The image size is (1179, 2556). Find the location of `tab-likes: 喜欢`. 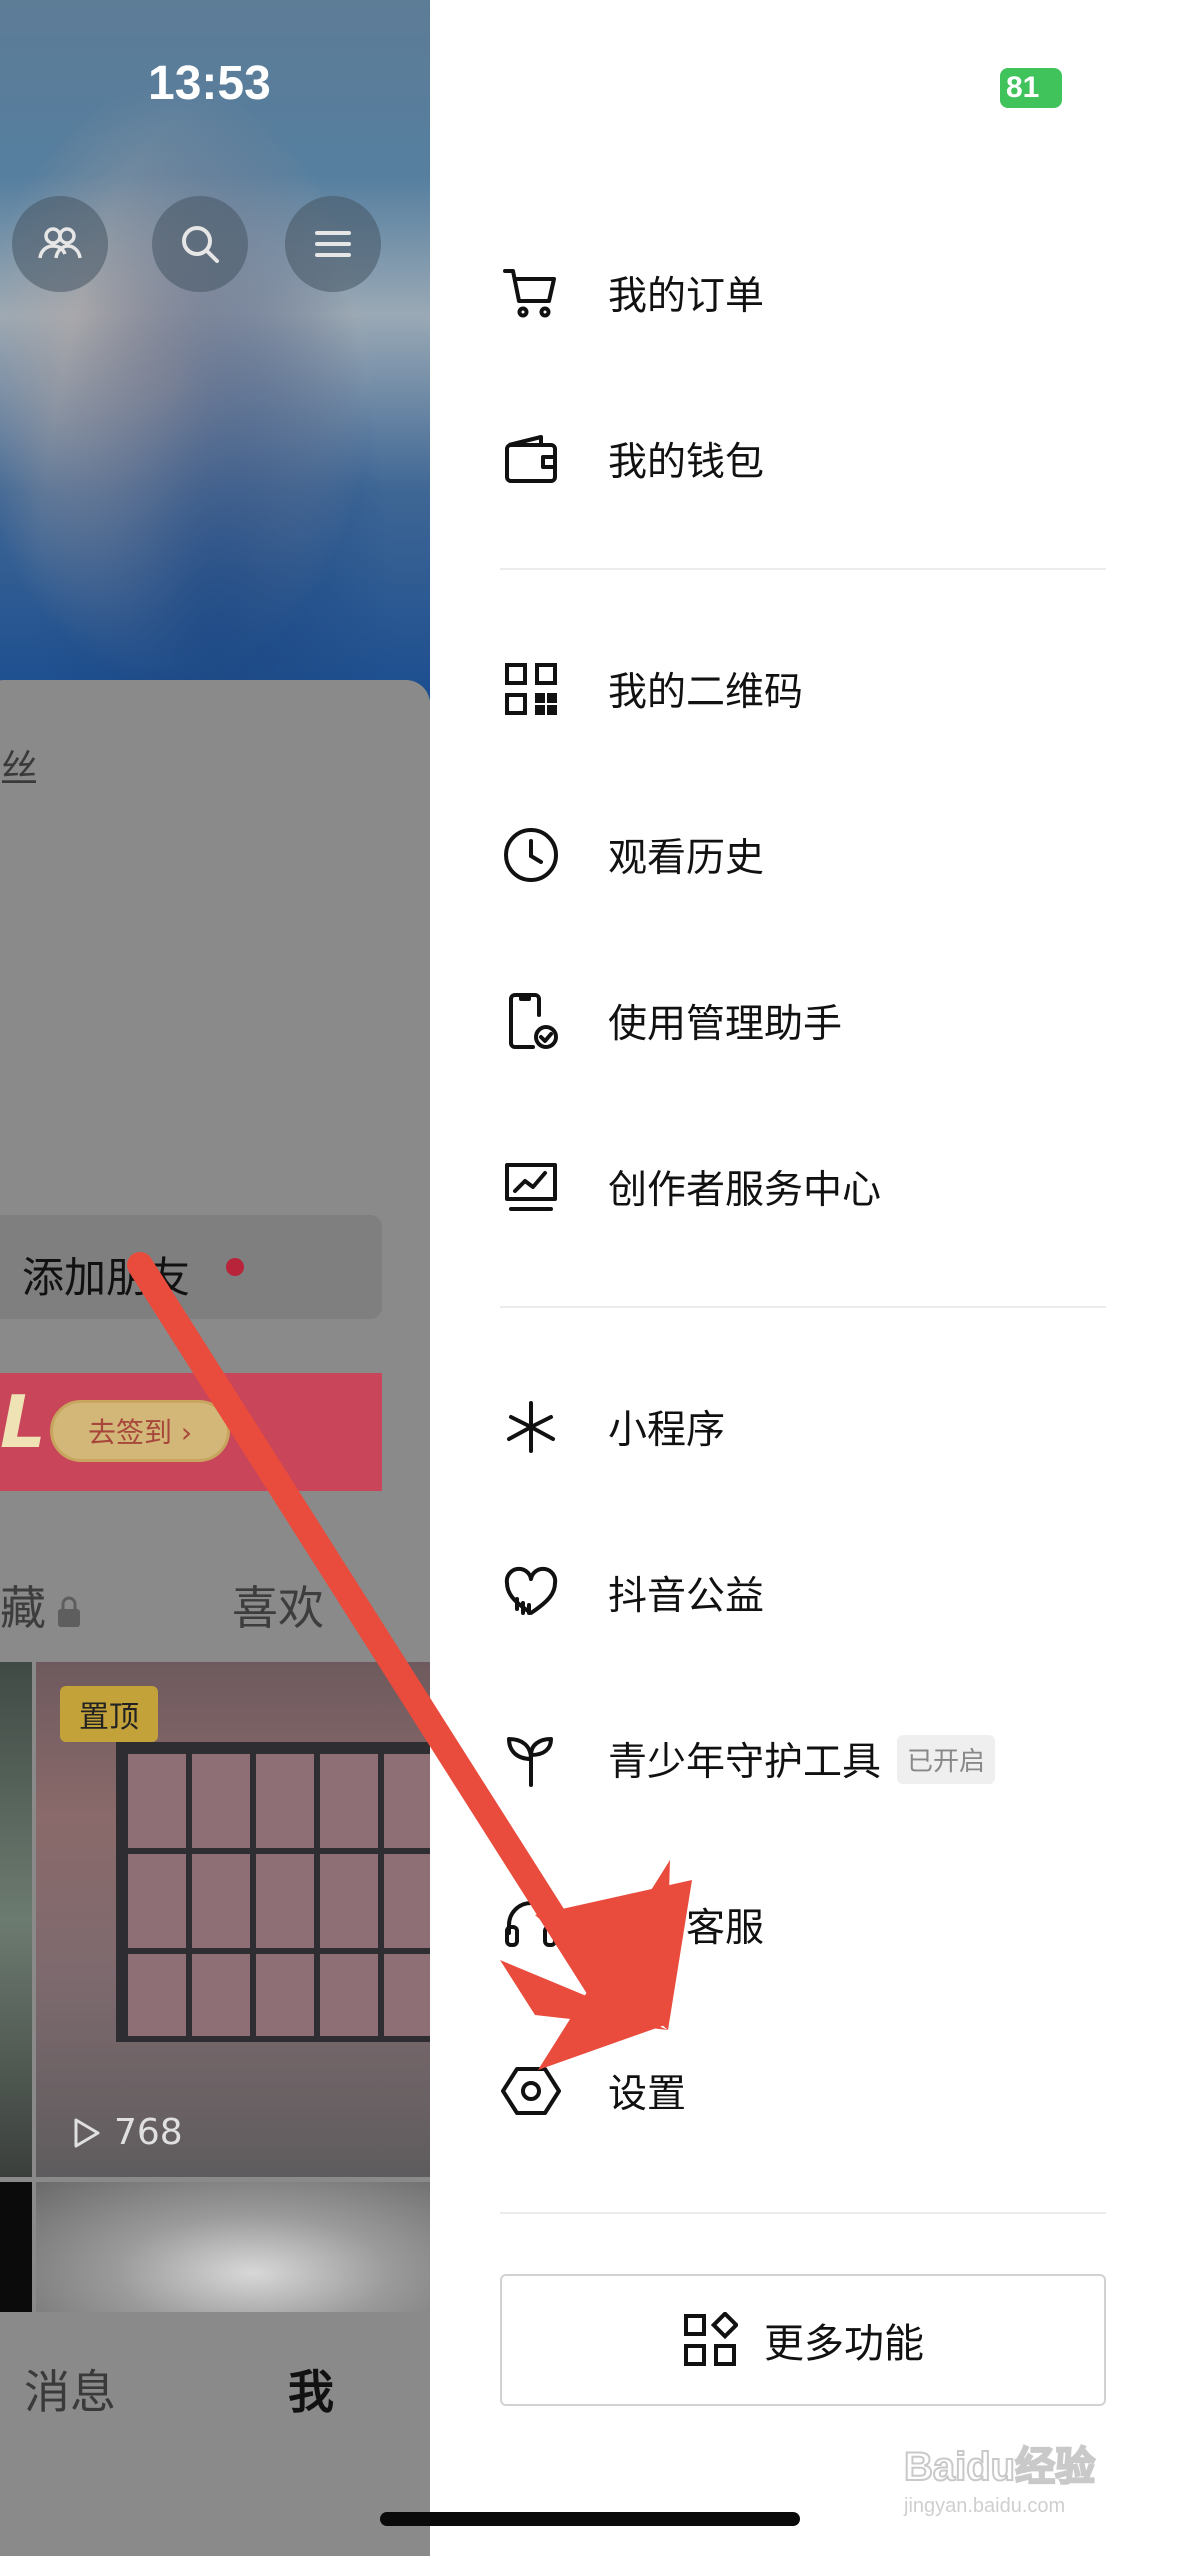

tab-likes: 喜欢 is located at coordinates (278, 1605).